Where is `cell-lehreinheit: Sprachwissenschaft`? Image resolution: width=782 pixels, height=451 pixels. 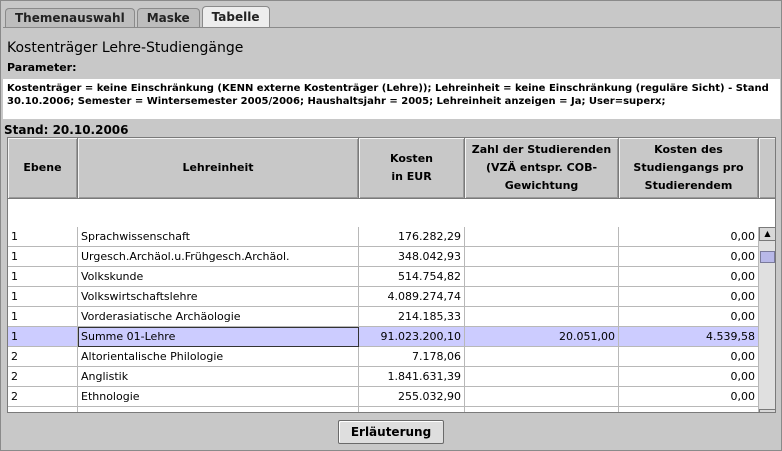
cell-lehreinheit: Sprachwissenschaft is located at coordinates (218, 237).